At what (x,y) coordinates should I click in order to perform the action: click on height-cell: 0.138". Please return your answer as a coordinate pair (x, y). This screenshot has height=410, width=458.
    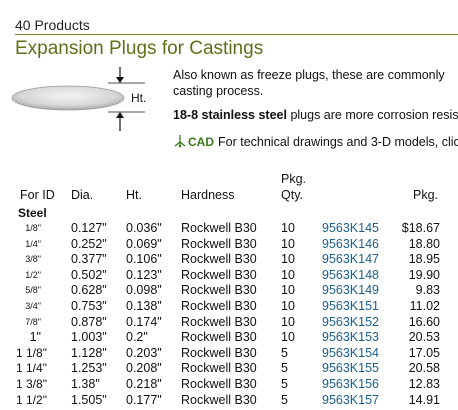
    Looking at the image, I should click on (144, 306).